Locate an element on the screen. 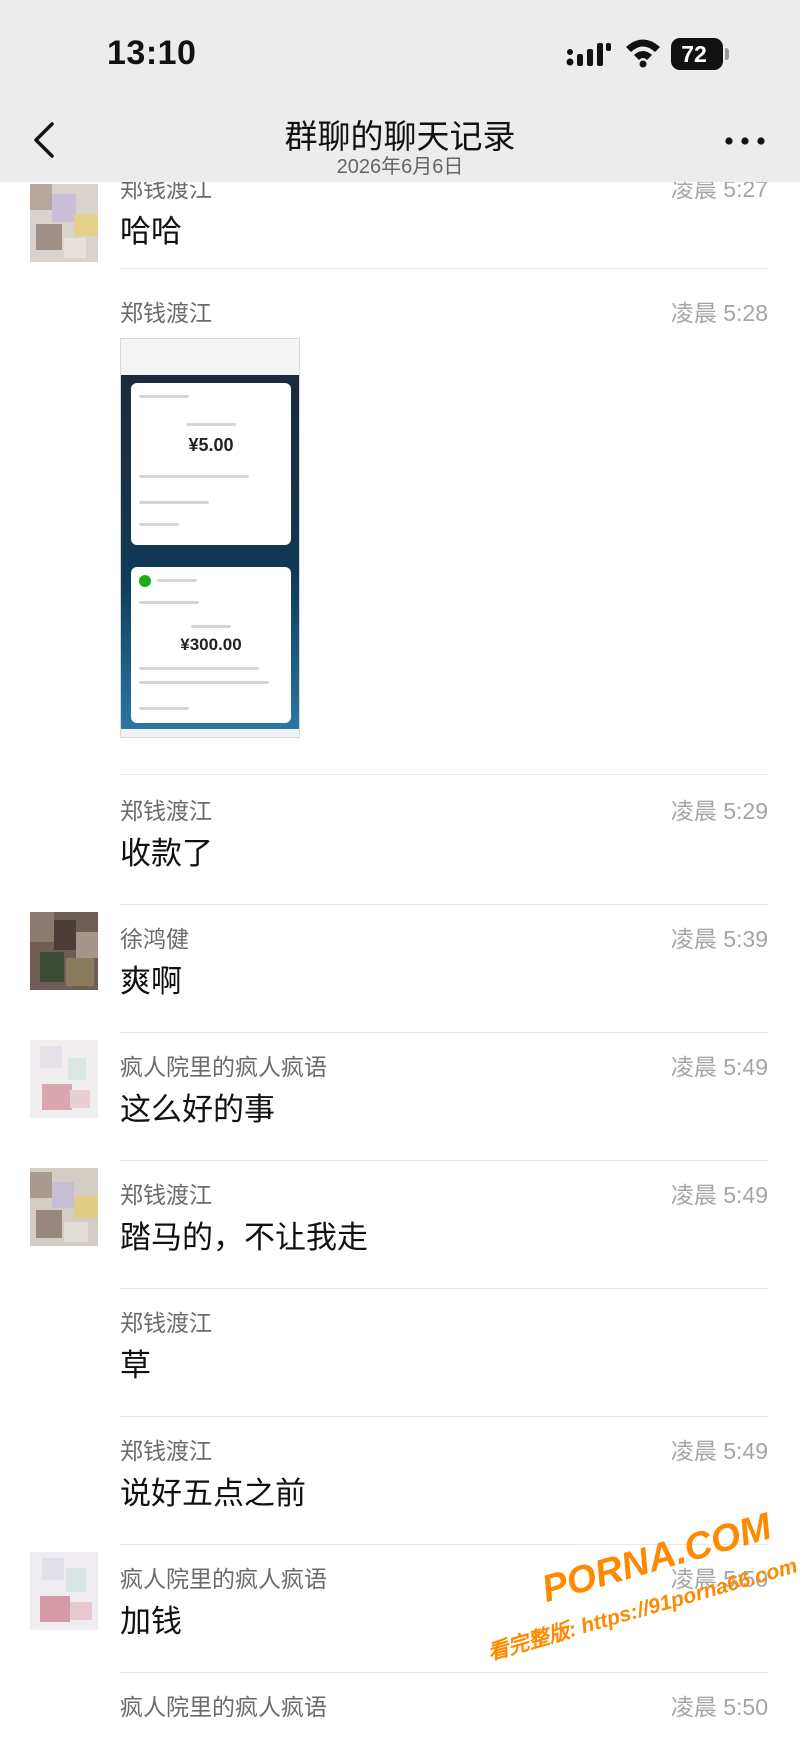 The height and width of the screenshot is (1738, 800). sender-name: 徐鸿健 is located at coordinates (154, 939).